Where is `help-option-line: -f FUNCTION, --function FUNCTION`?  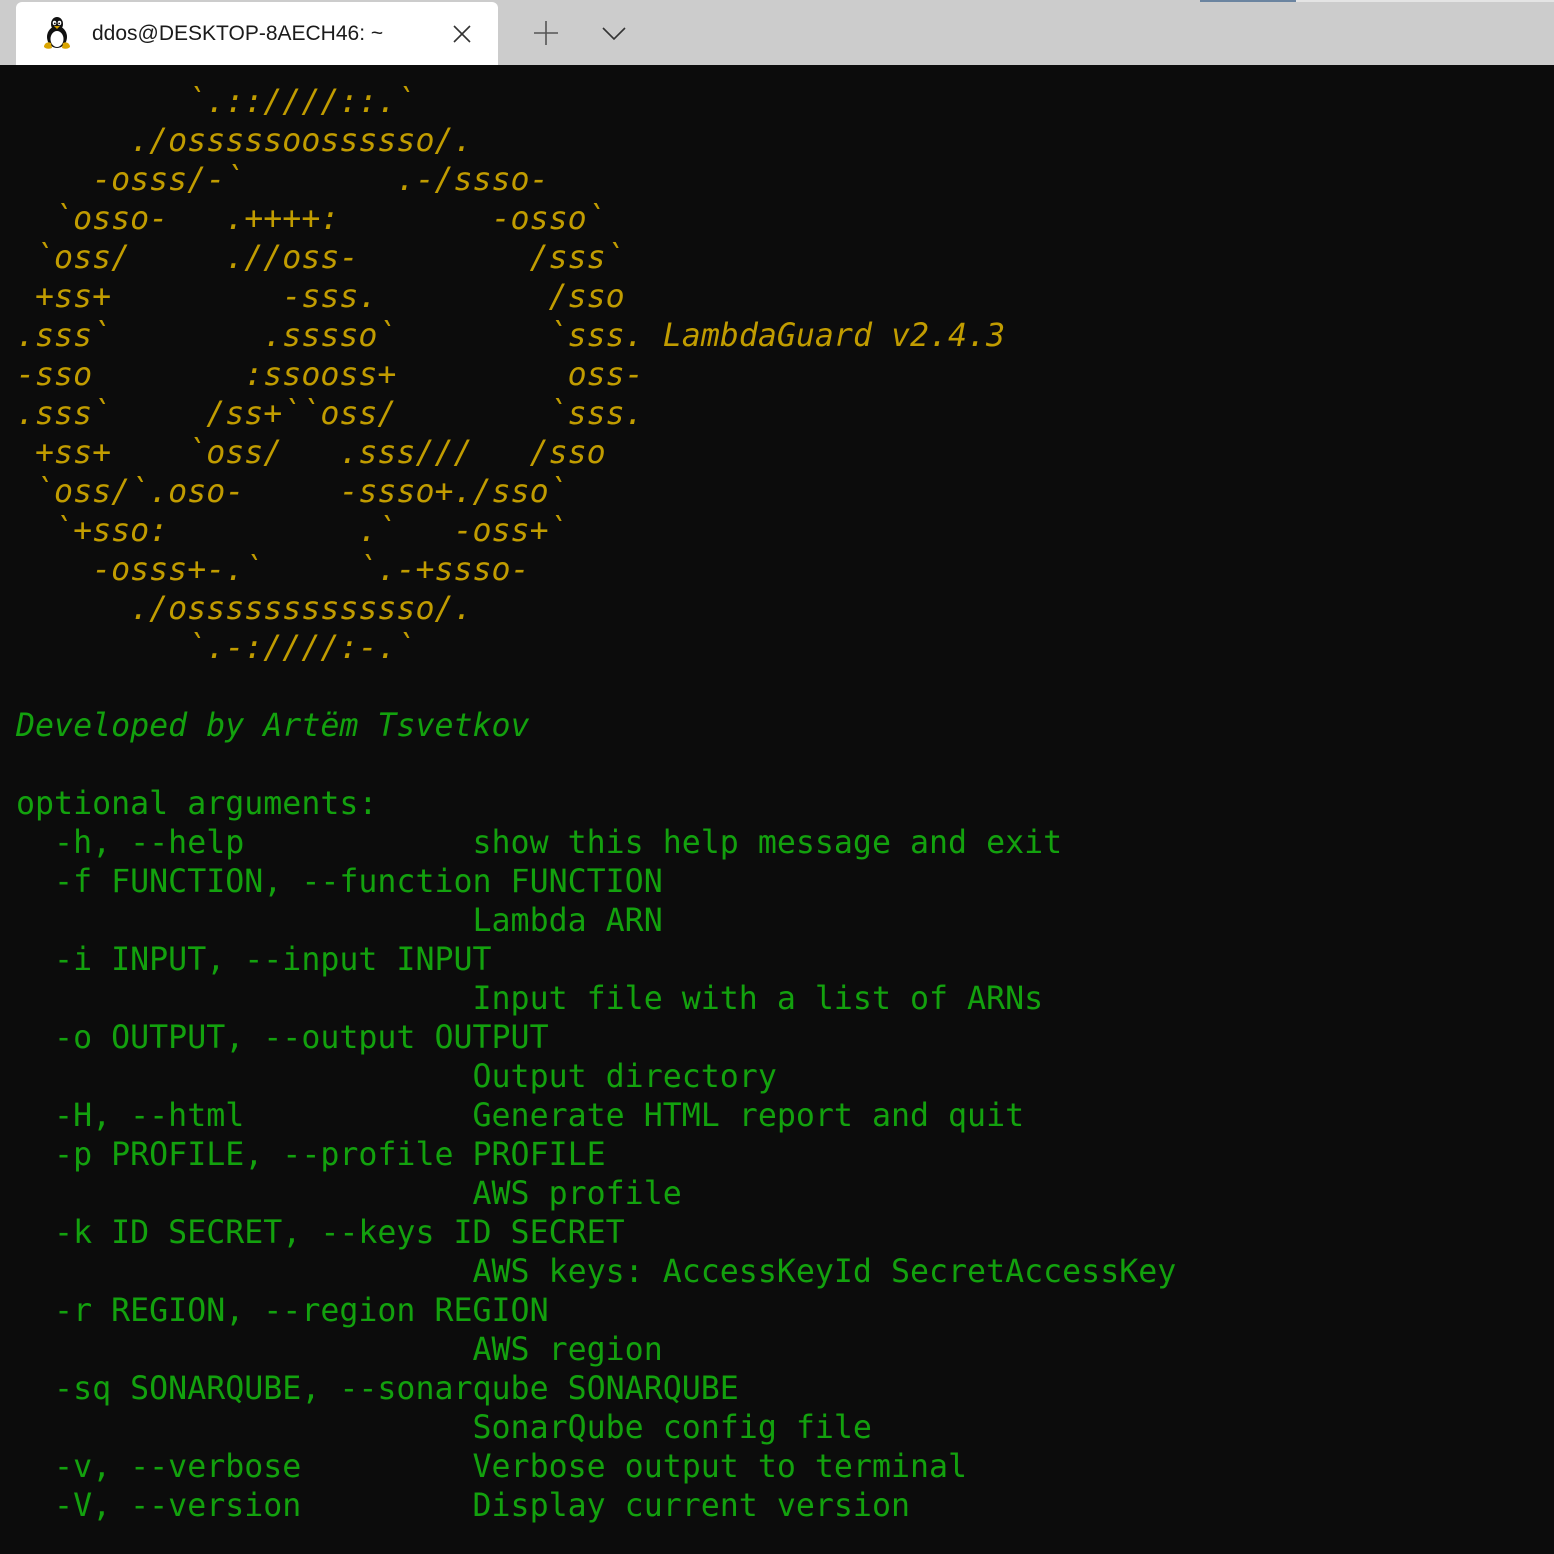 help-option-line: -f FUNCTION, --function FUNCTION is located at coordinates (339, 882).